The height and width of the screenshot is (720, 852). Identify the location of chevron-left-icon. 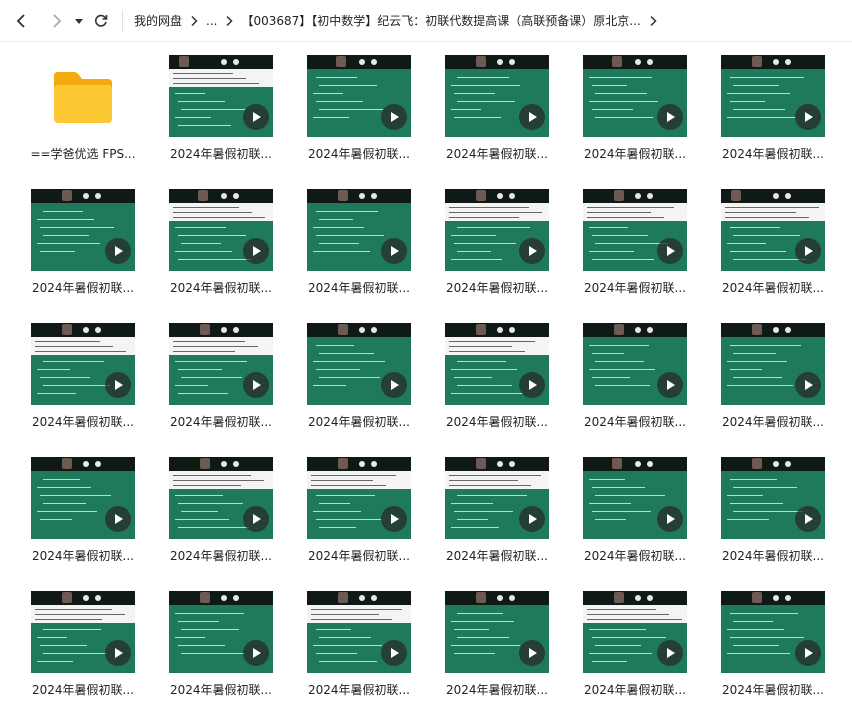
(20, 20).